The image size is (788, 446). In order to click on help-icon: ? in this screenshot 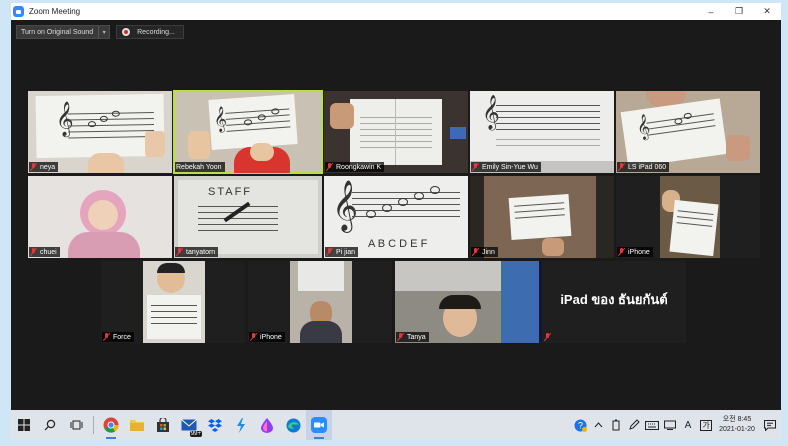, I will do `click(580, 425)`.